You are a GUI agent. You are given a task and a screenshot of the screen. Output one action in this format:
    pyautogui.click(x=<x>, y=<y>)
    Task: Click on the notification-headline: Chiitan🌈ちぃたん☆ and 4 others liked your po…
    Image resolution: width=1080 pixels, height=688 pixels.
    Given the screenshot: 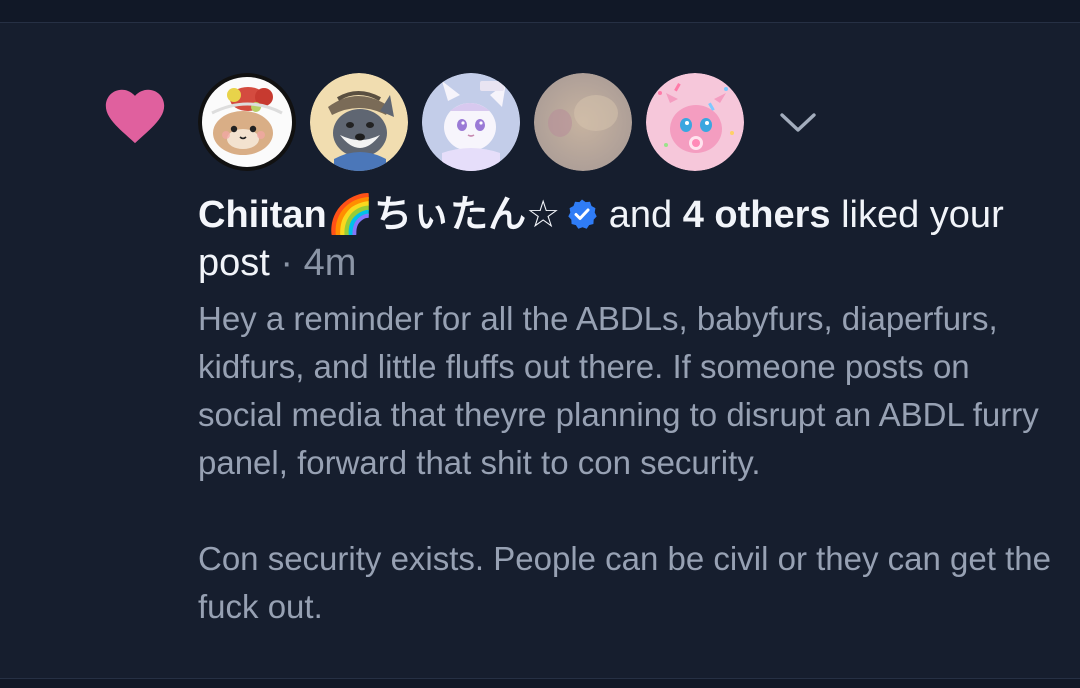 What is the action you would take?
    pyautogui.click(x=628, y=239)
    